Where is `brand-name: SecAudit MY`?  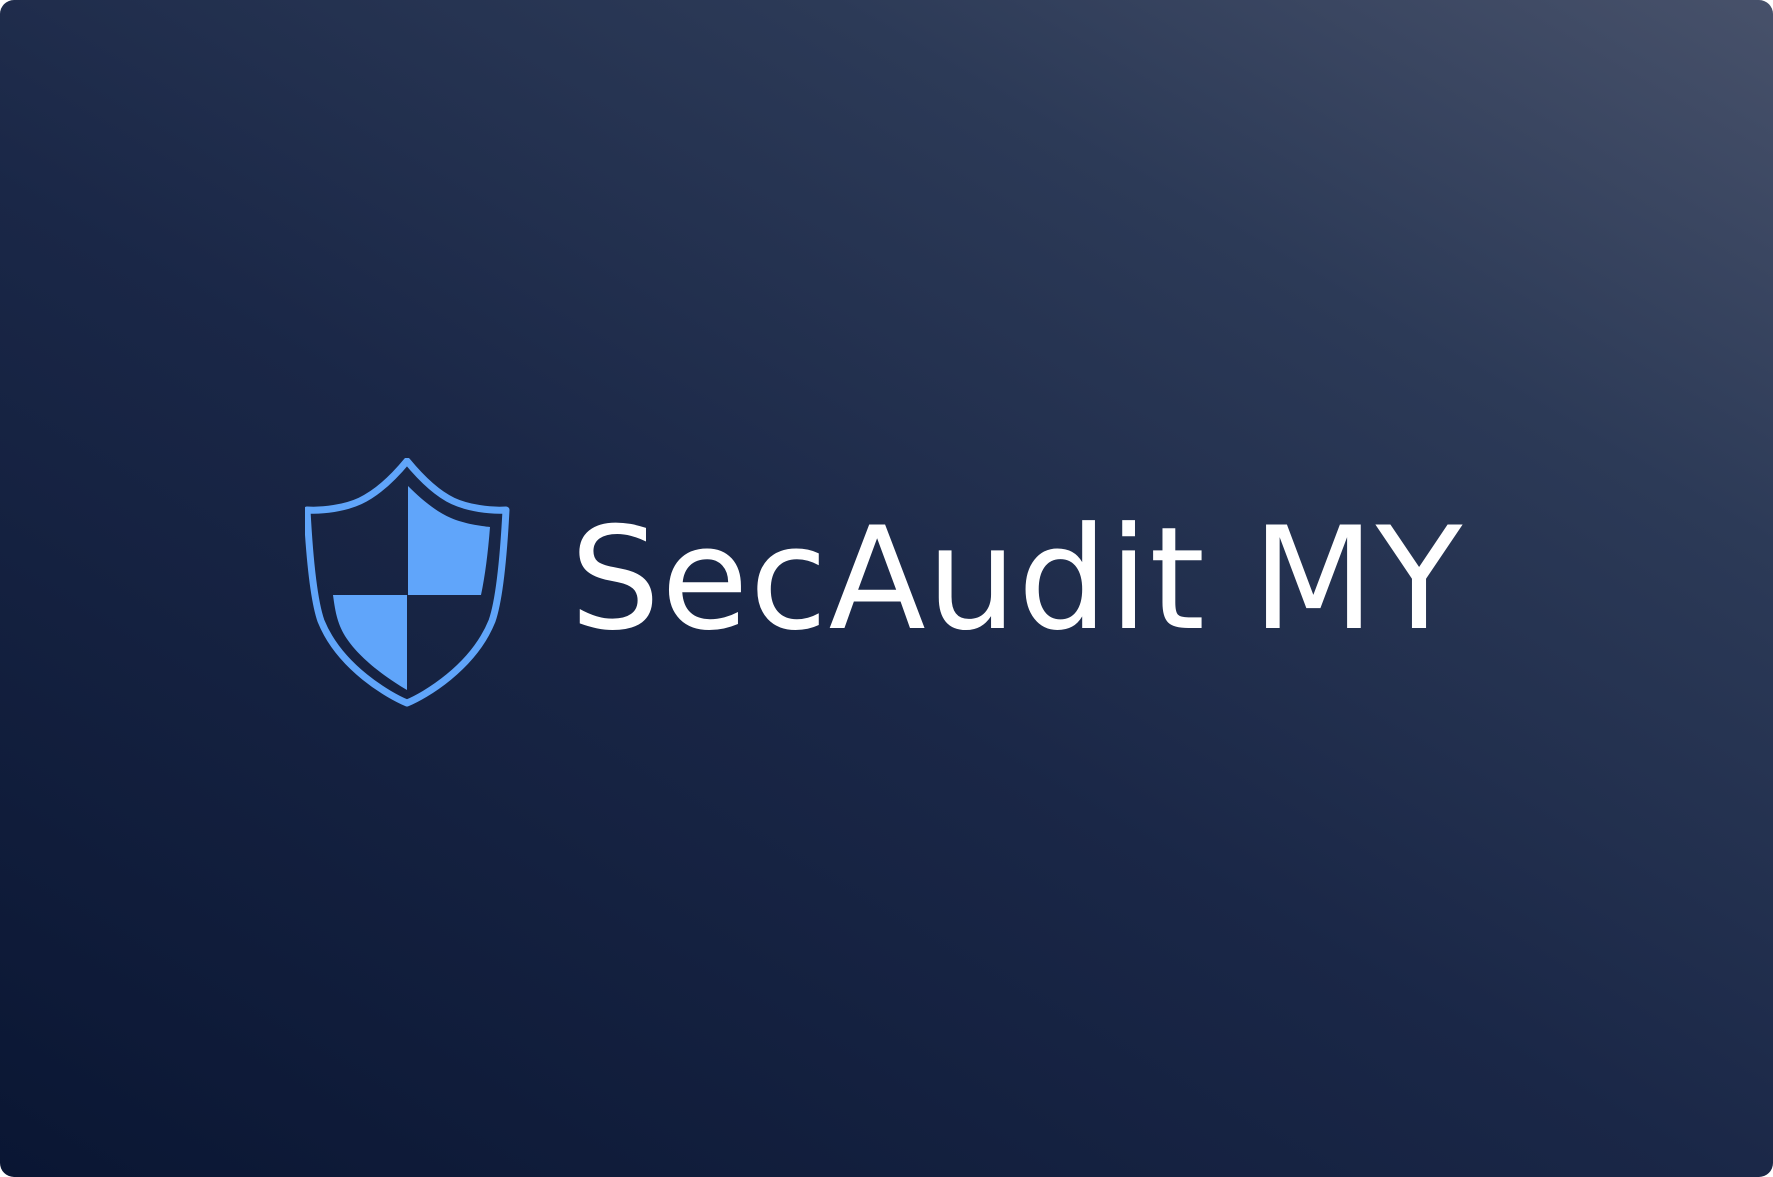
brand-name: SecAudit MY is located at coordinates (1017, 579).